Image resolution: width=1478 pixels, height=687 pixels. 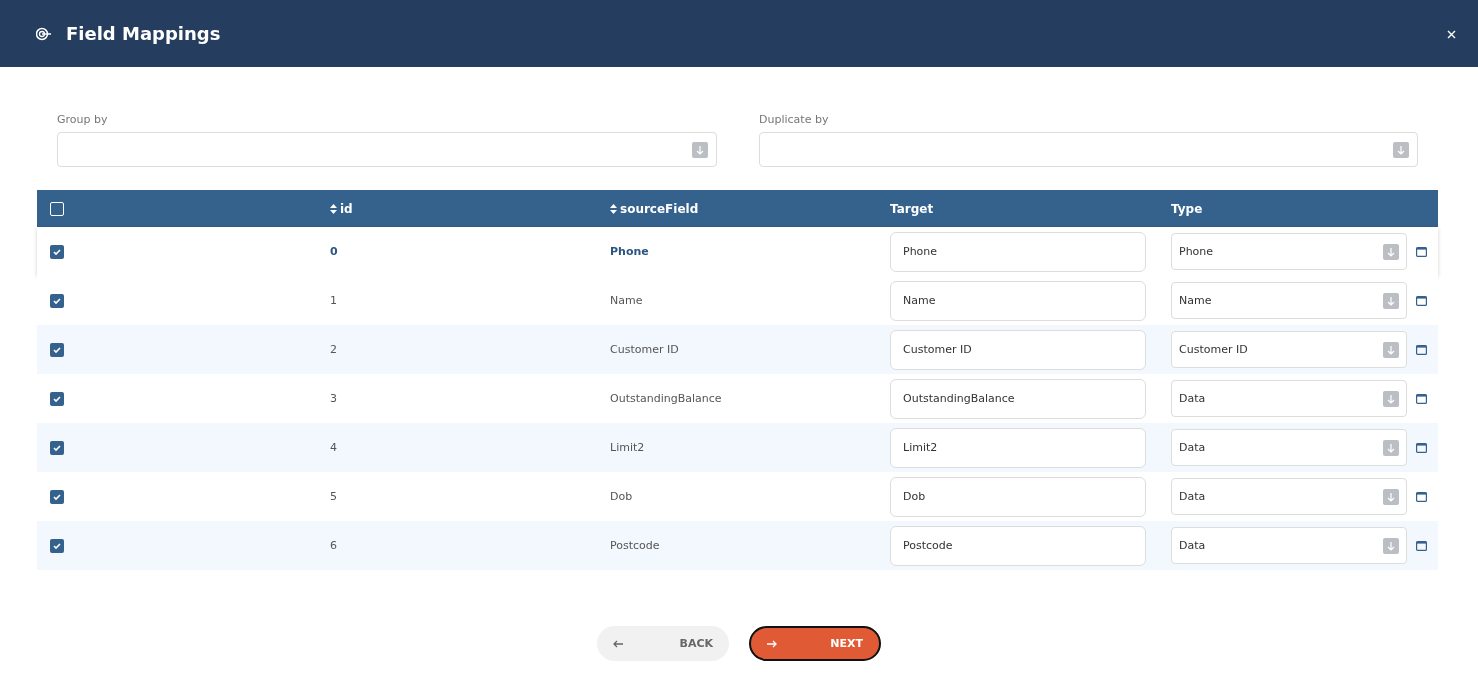 What do you see at coordinates (645, 349) in the screenshot?
I see `table-cell-text: Customer ID` at bounding box center [645, 349].